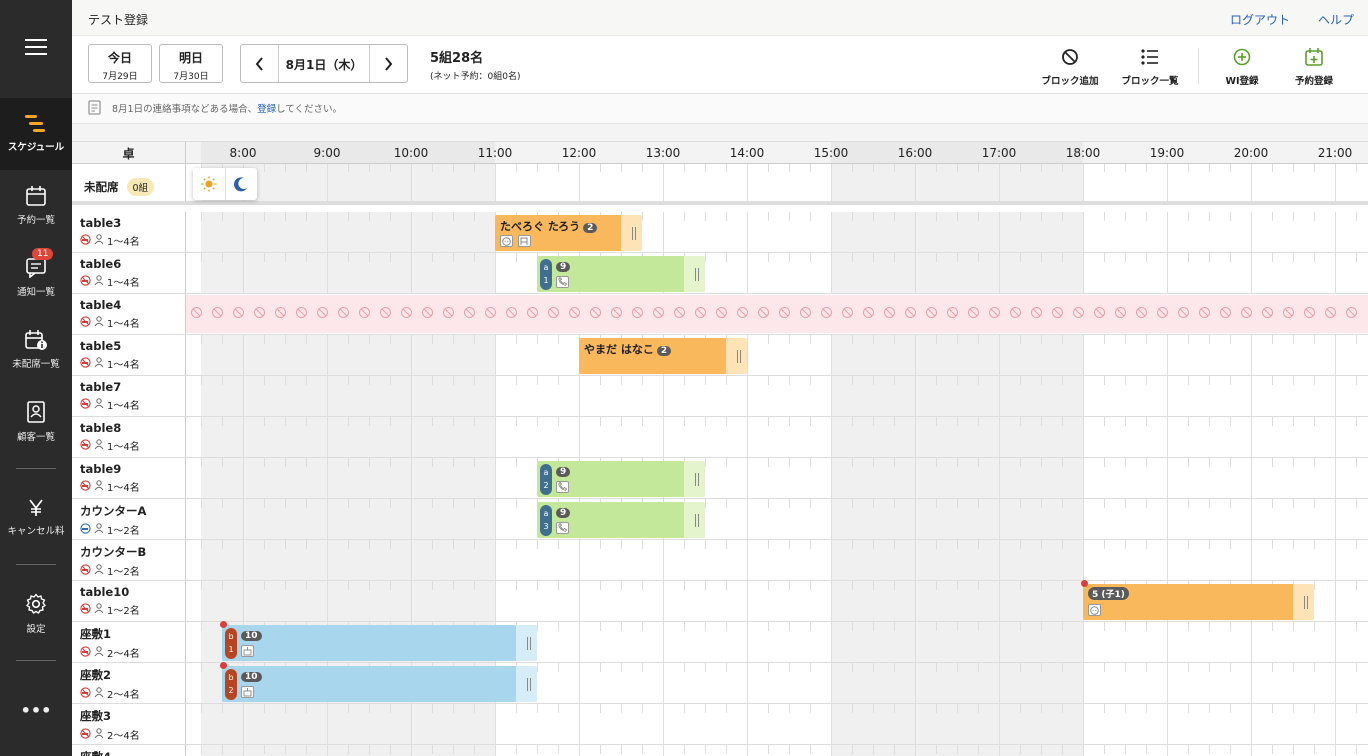 The height and width of the screenshot is (756, 1368). I want to click on sidebar-item-cancel-fee: キャンセル料, so click(36, 518).